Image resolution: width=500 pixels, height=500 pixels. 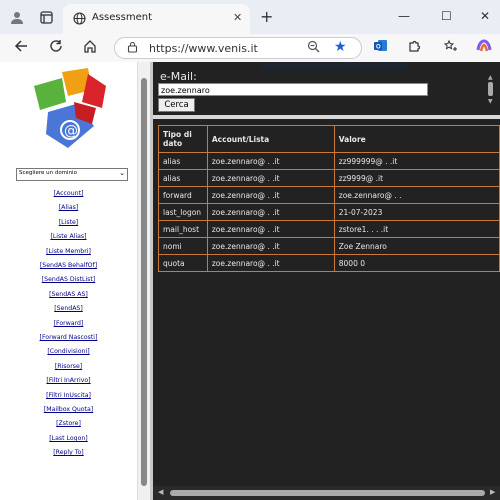 I want to click on sidebar-link-text: [Reply To], so click(x=68, y=452).